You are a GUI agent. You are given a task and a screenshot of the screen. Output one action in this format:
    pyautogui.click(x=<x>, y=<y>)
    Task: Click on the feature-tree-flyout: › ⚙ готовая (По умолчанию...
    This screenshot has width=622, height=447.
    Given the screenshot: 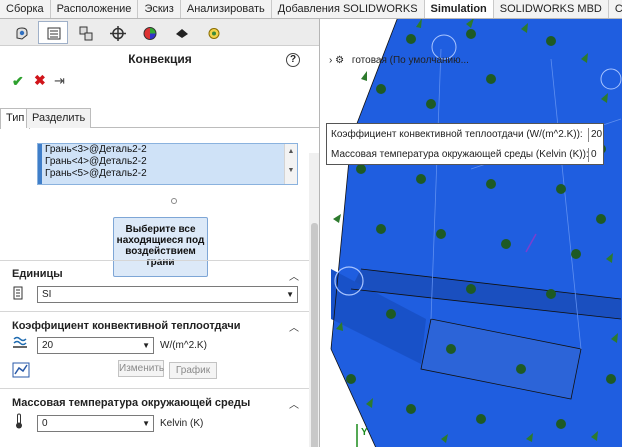 What is the action you would take?
    pyautogui.click(x=399, y=60)
    